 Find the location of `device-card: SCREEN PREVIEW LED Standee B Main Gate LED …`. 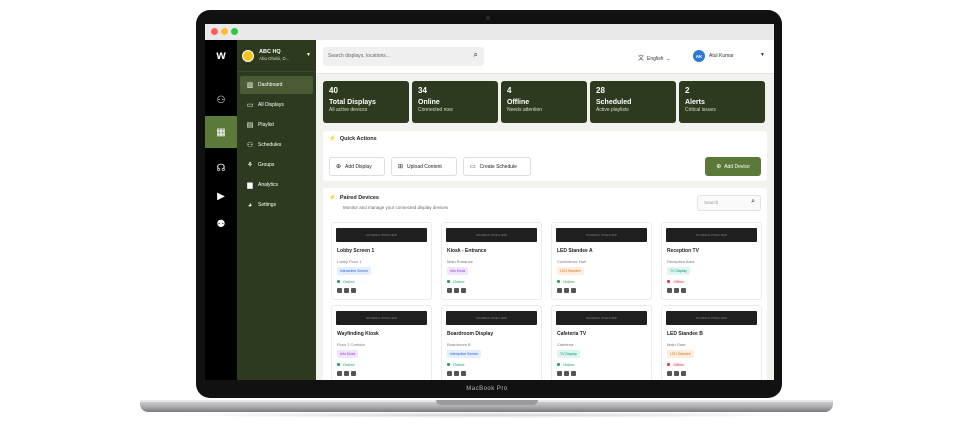

device-card: SCREEN PREVIEW LED Standee B Main Gate LED … is located at coordinates (711, 342).